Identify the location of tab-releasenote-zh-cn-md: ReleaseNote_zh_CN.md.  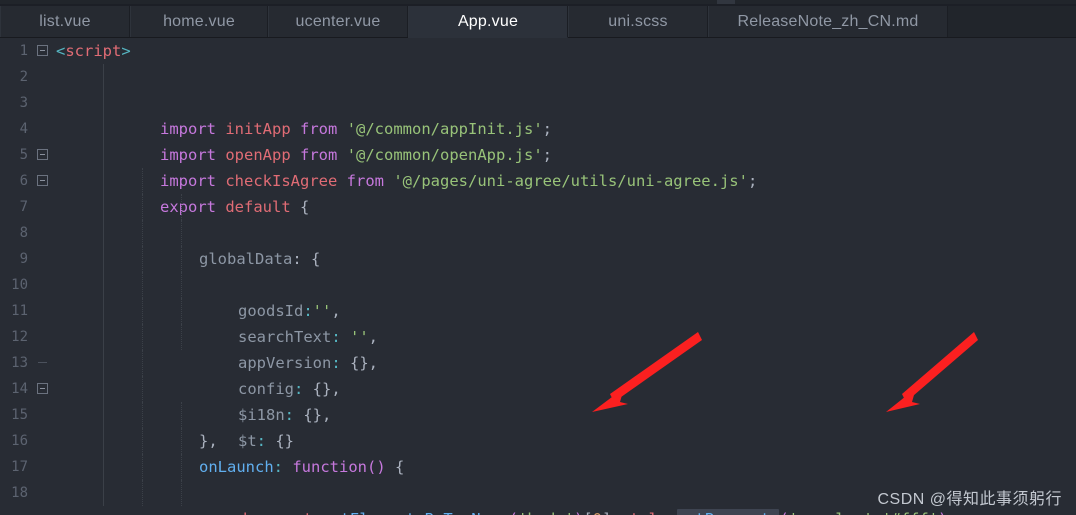
(828, 21).